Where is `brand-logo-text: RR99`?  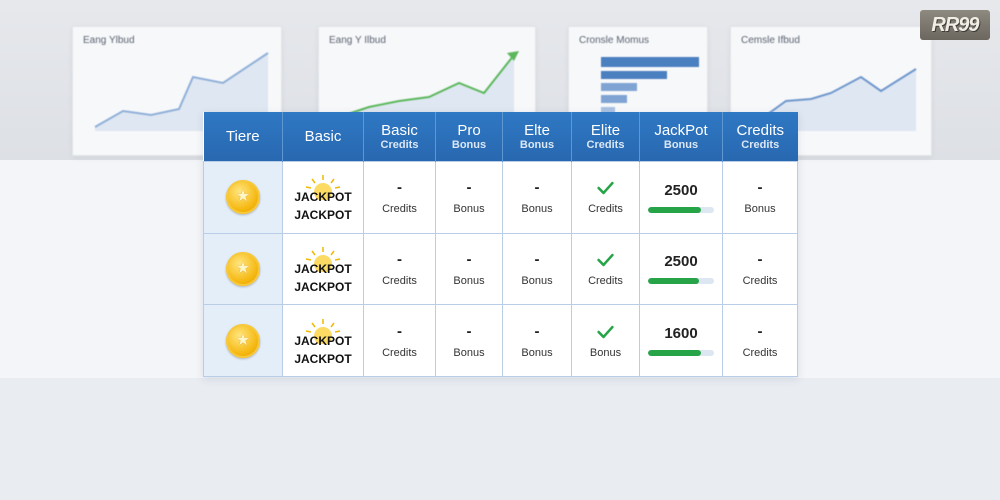 brand-logo-text: RR99 is located at coordinates (955, 24).